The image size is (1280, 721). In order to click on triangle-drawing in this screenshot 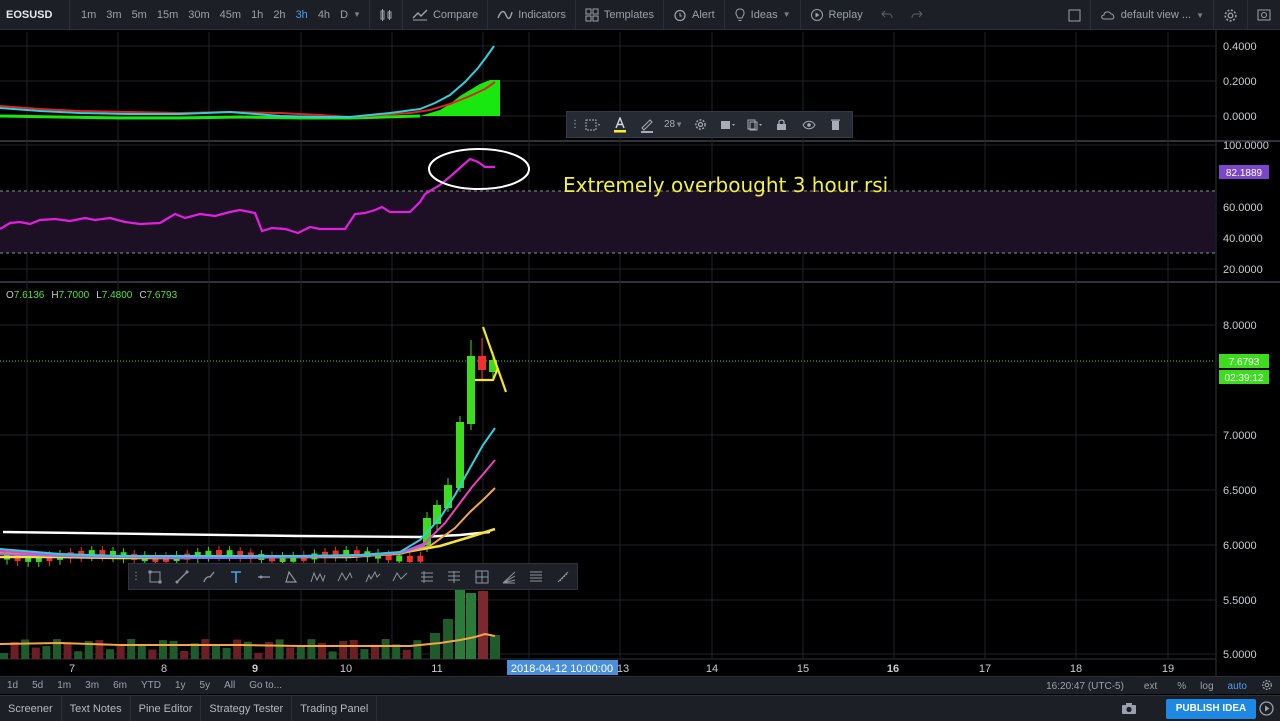, I will do `click(494, 359)`.